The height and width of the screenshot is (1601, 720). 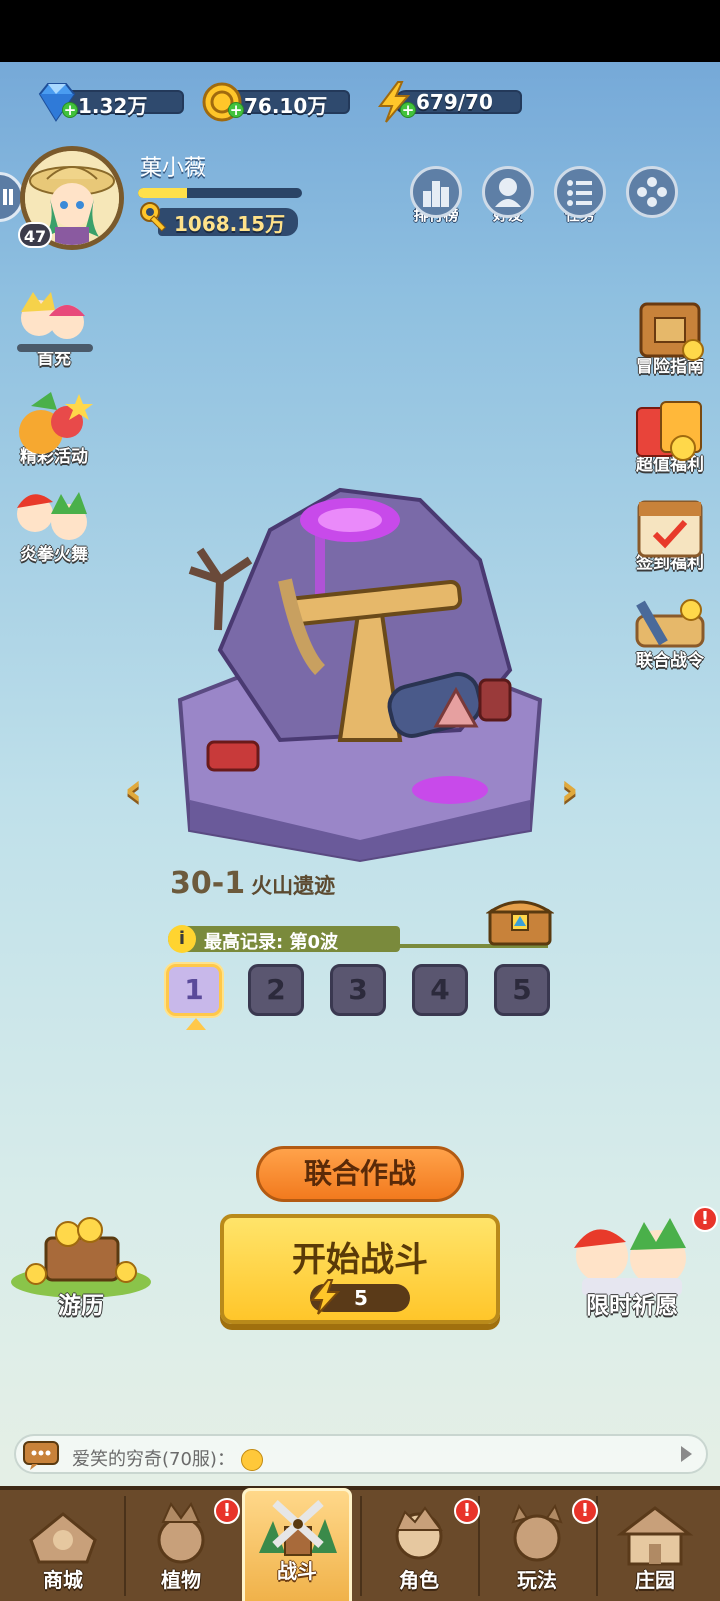 What do you see at coordinates (298, 1528) in the screenshot?
I see `windmill-icon` at bounding box center [298, 1528].